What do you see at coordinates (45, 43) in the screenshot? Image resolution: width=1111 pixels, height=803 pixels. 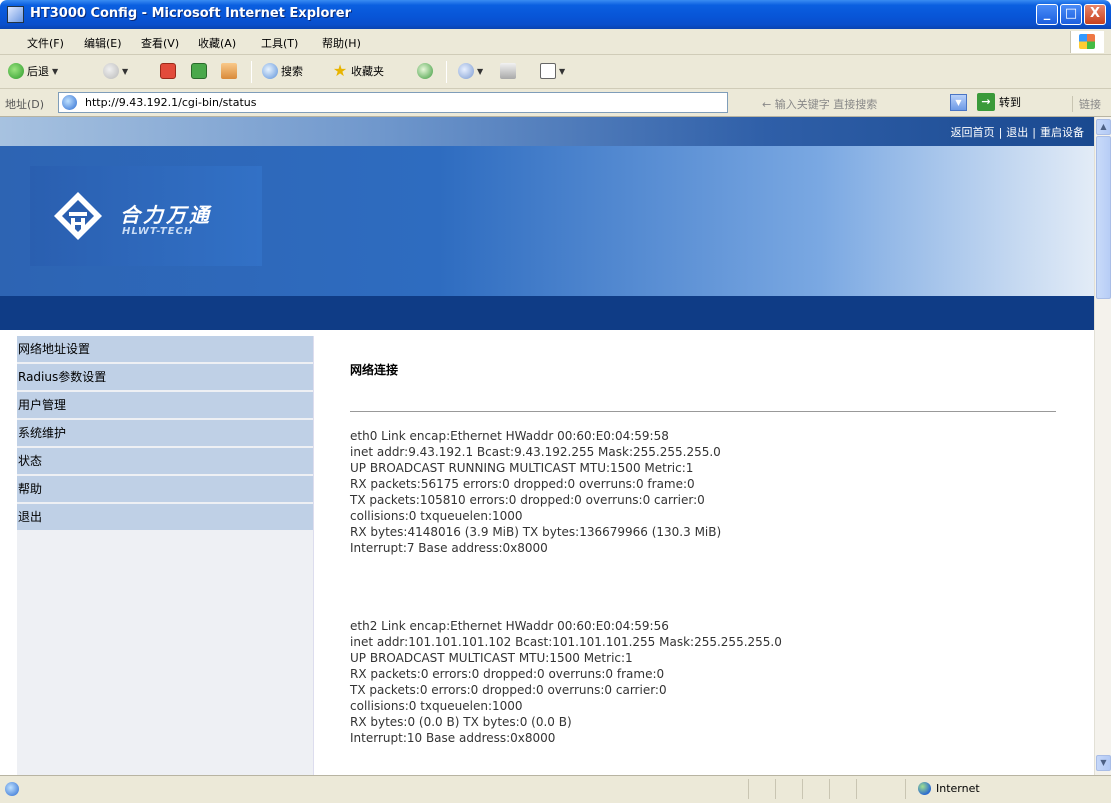 I see `menu-file: 文件(F)` at bounding box center [45, 43].